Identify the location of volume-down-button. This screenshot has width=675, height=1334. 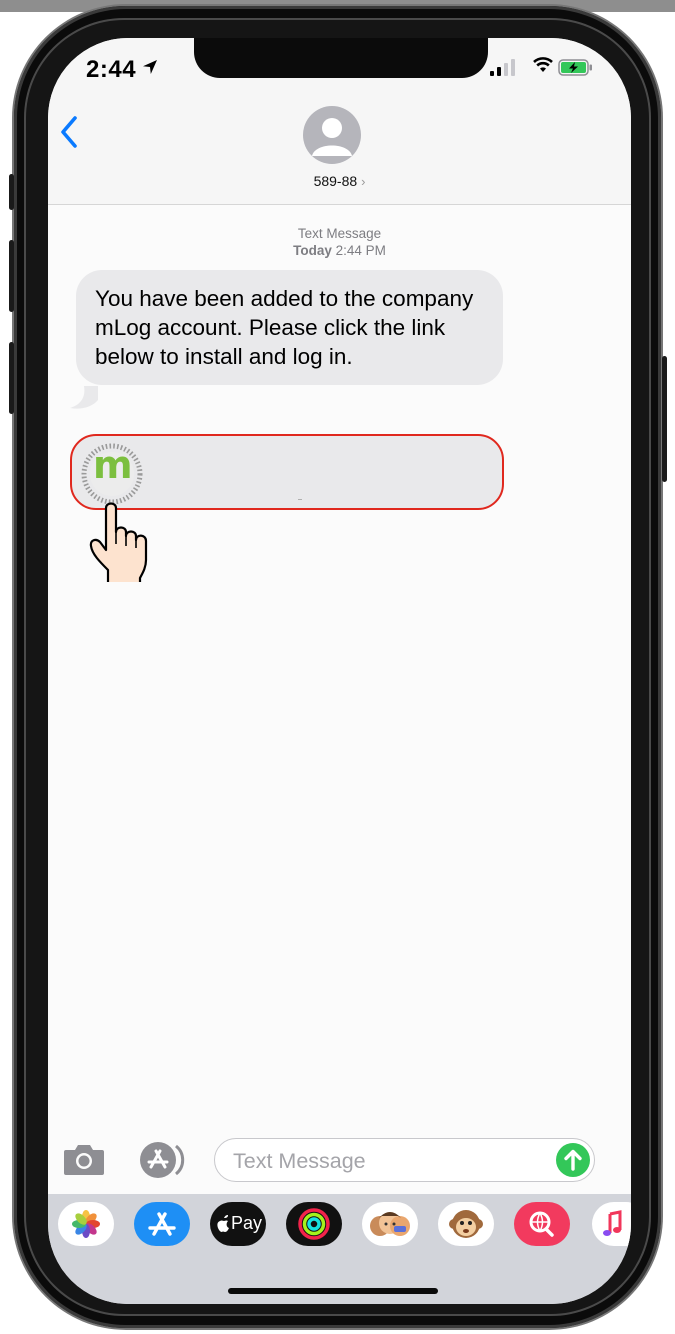
(11, 378).